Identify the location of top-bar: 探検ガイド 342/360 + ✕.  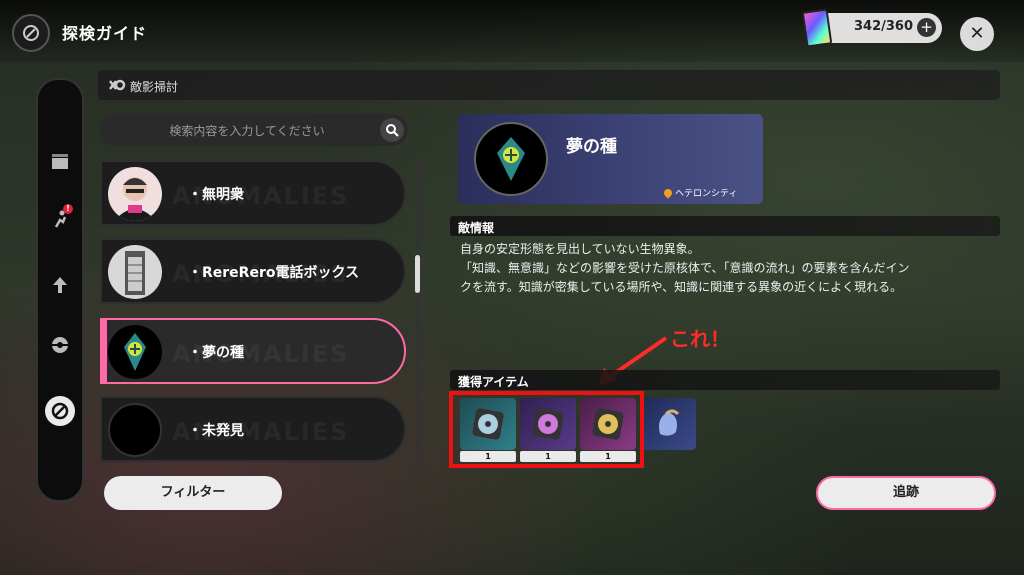
(512, 31).